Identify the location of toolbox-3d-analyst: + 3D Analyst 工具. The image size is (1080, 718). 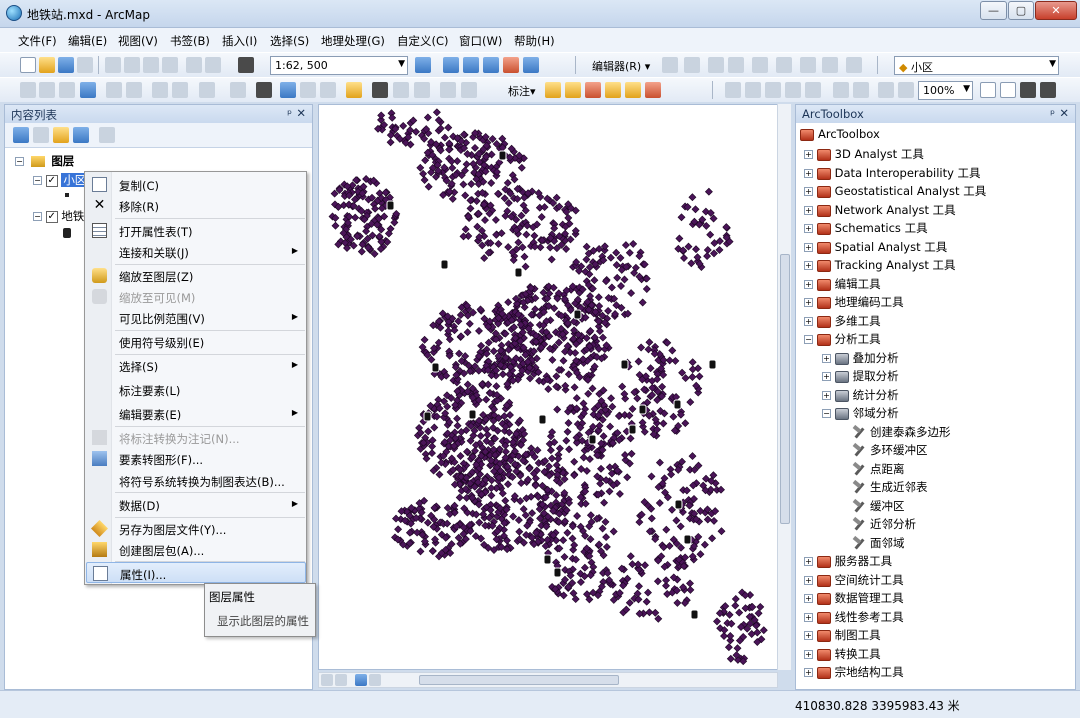
(864, 154).